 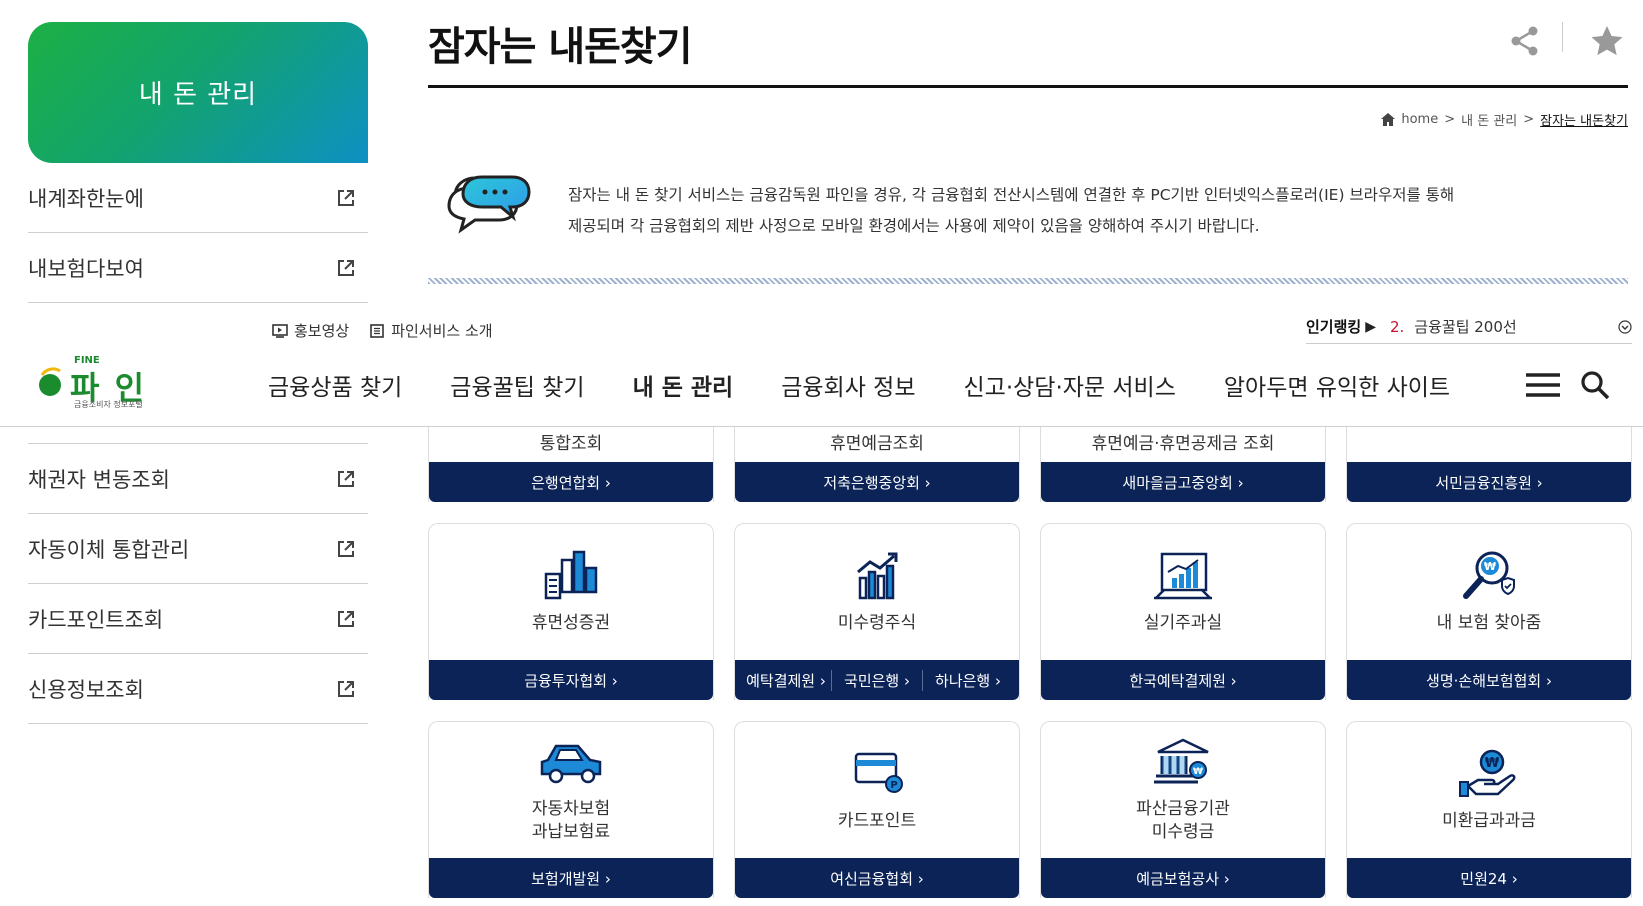 I want to click on sidebar-item-credit-info: 신용정보조회, so click(x=198, y=689).